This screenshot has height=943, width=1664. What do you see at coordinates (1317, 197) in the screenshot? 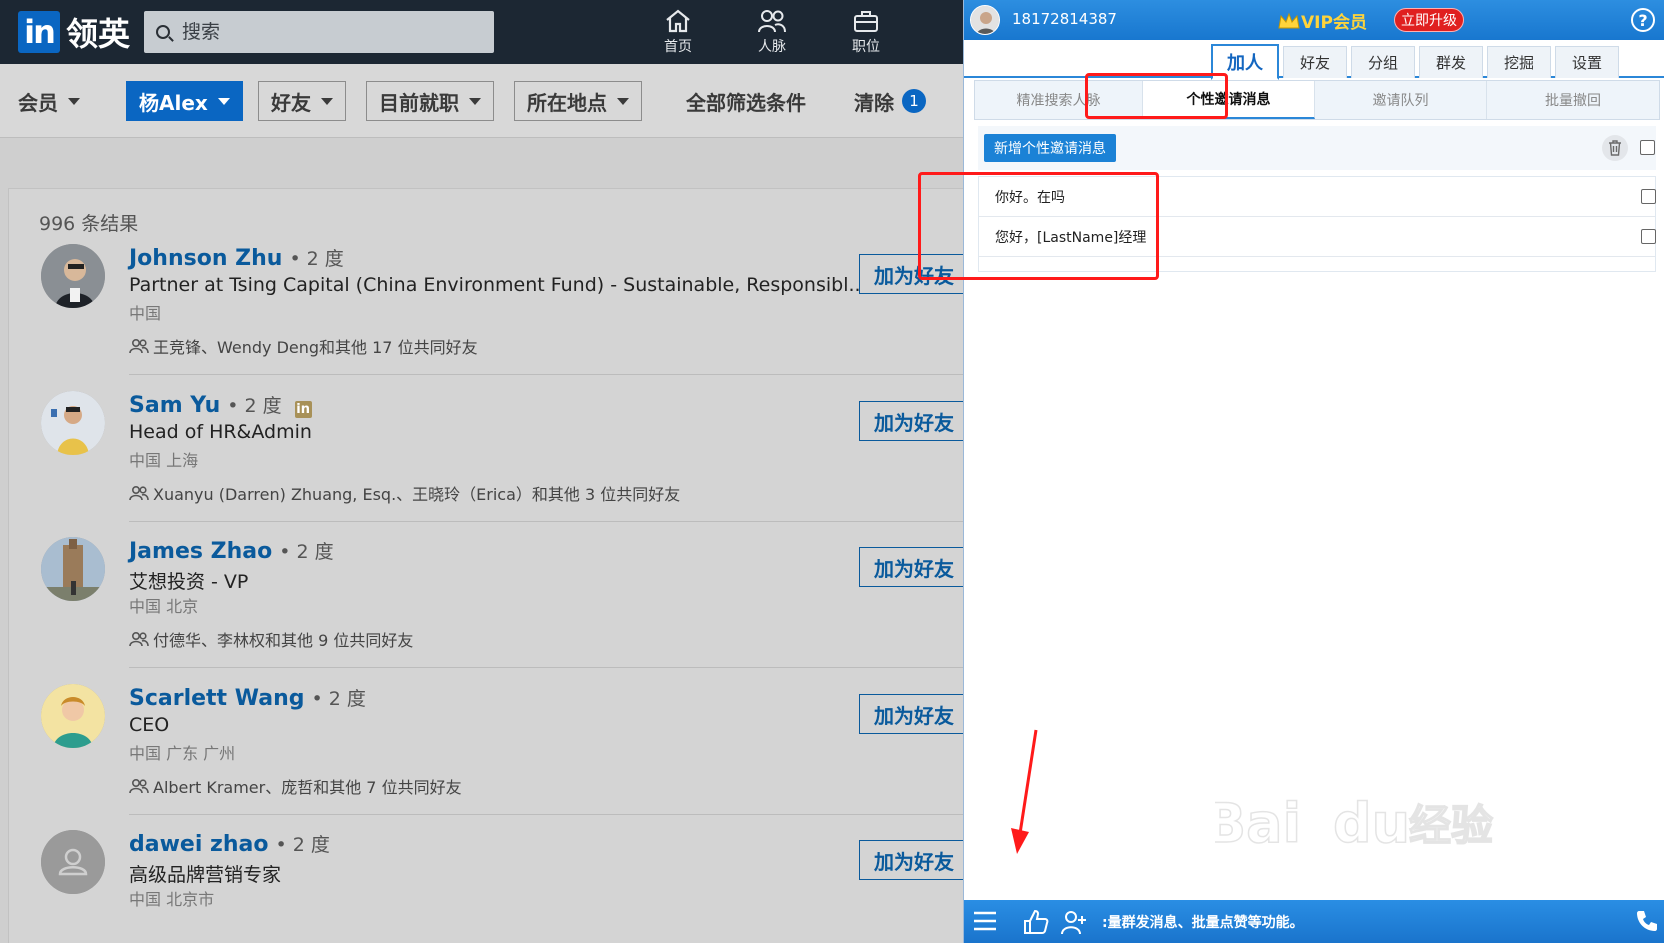
I see `list-item: 你好。在吗` at bounding box center [1317, 197].